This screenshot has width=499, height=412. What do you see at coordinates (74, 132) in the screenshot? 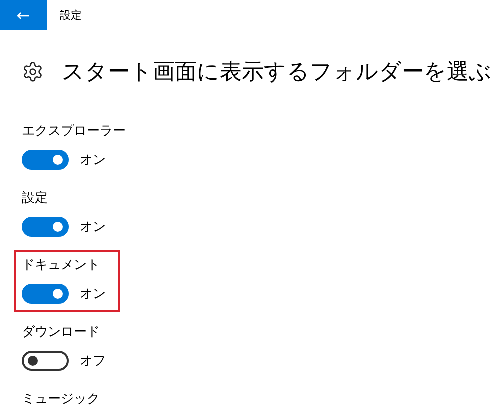
I see `setting-label: エクスプローラー` at bounding box center [74, 132].